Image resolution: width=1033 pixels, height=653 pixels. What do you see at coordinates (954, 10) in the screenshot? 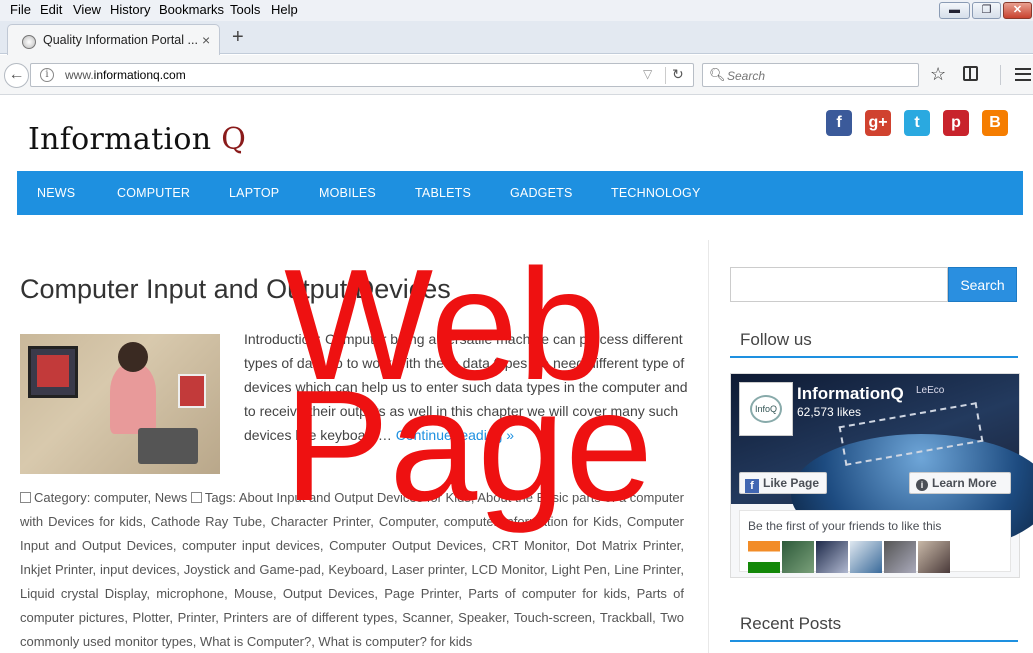
I see `minimize-button: ▬` at bounding box center [954, 10].